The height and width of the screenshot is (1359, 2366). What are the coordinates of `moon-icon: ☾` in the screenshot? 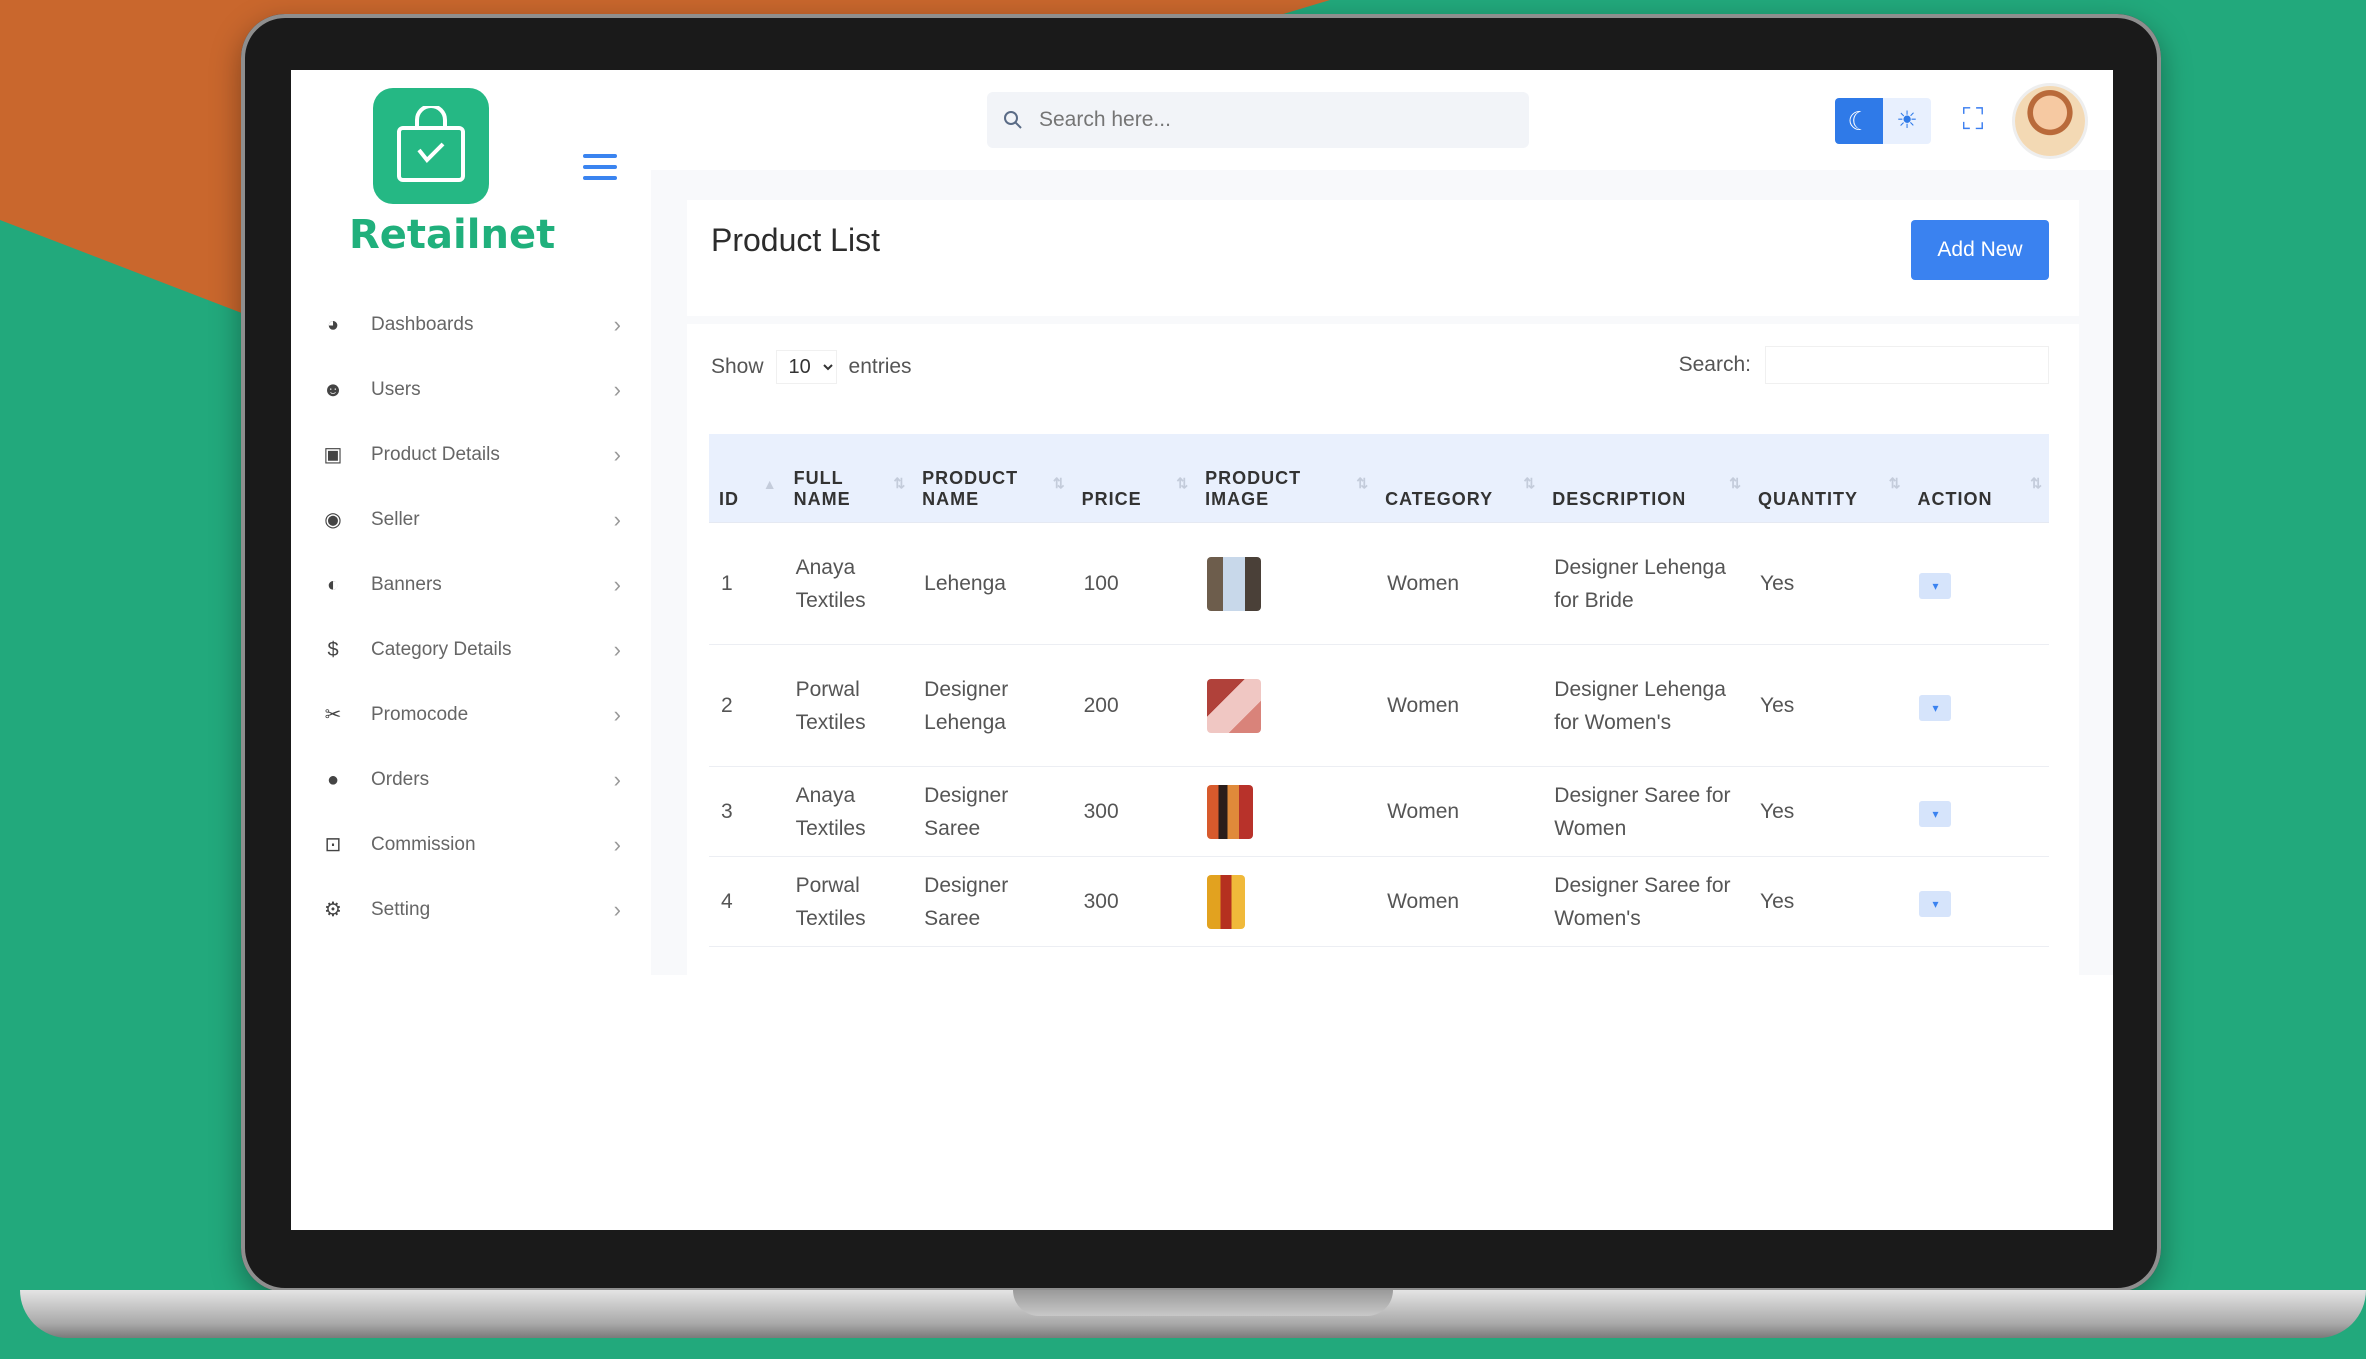 It's located at (1859, 121).